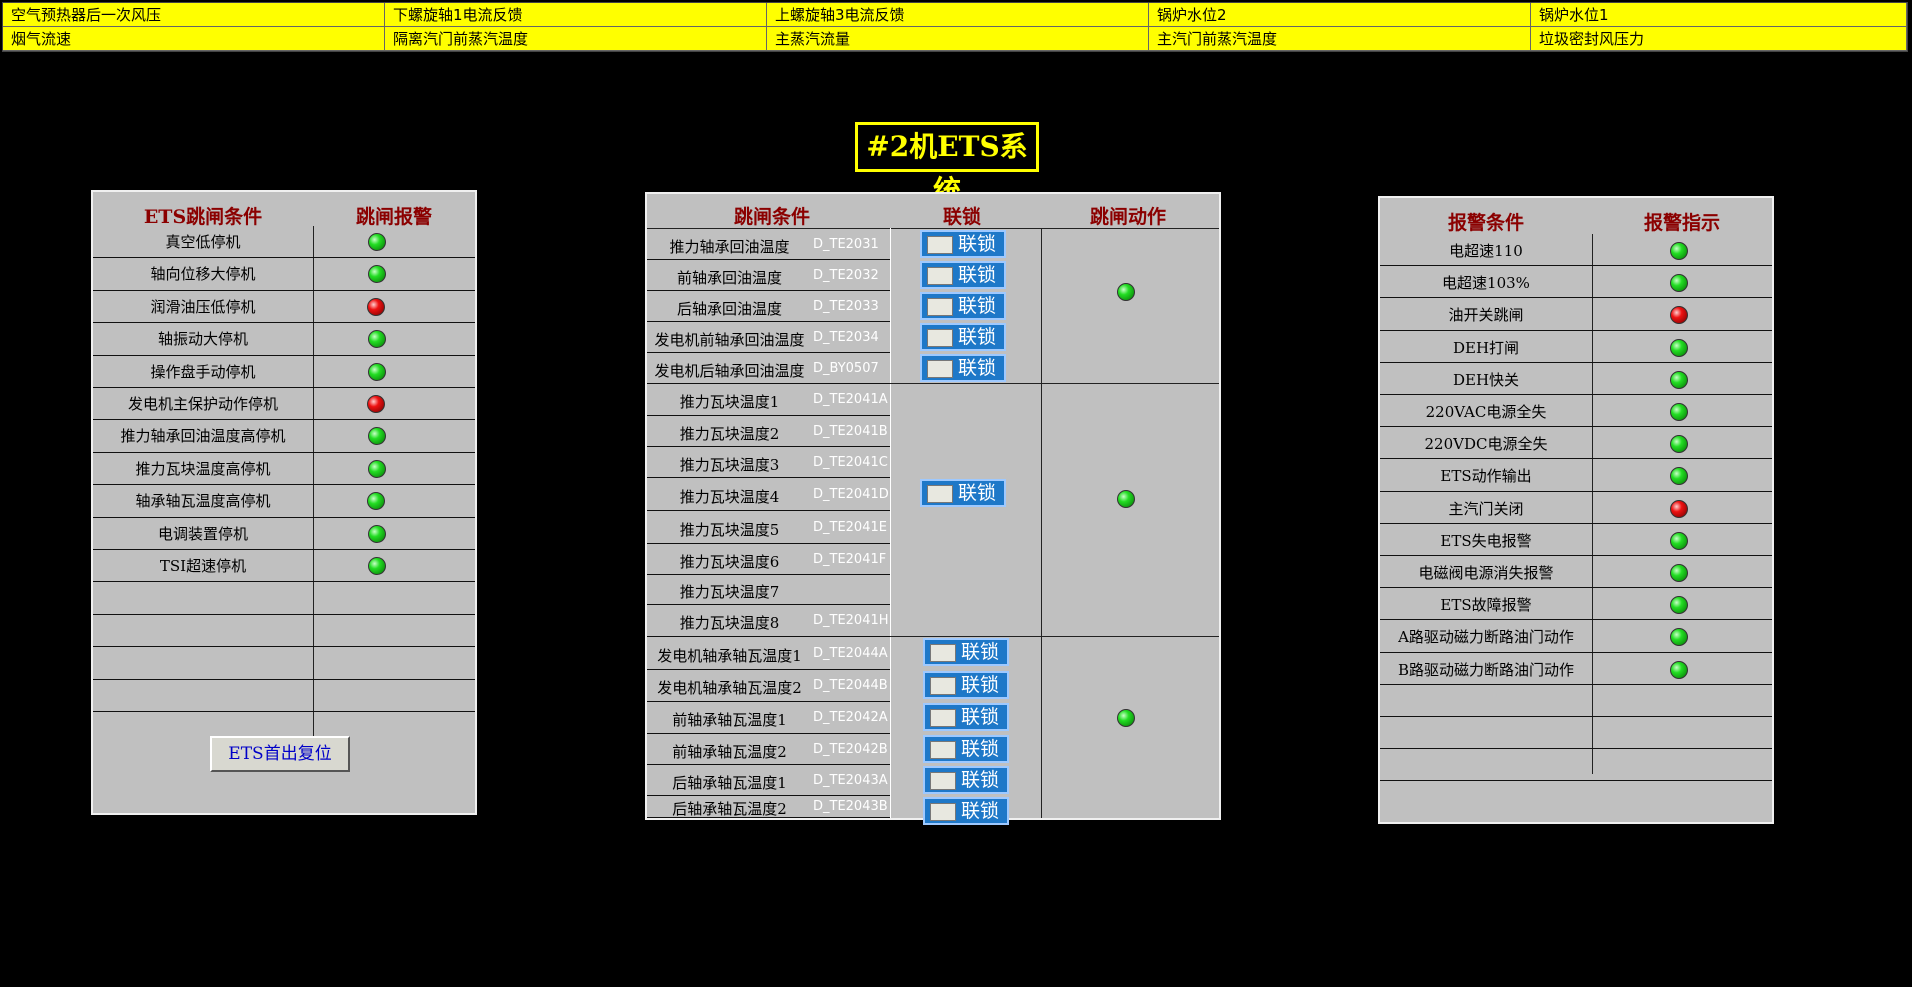  What do you see at coordinates (850, 806) in the screenshot?
I see `tag-code: D_TE2043B` at bounding box center [850, 806].